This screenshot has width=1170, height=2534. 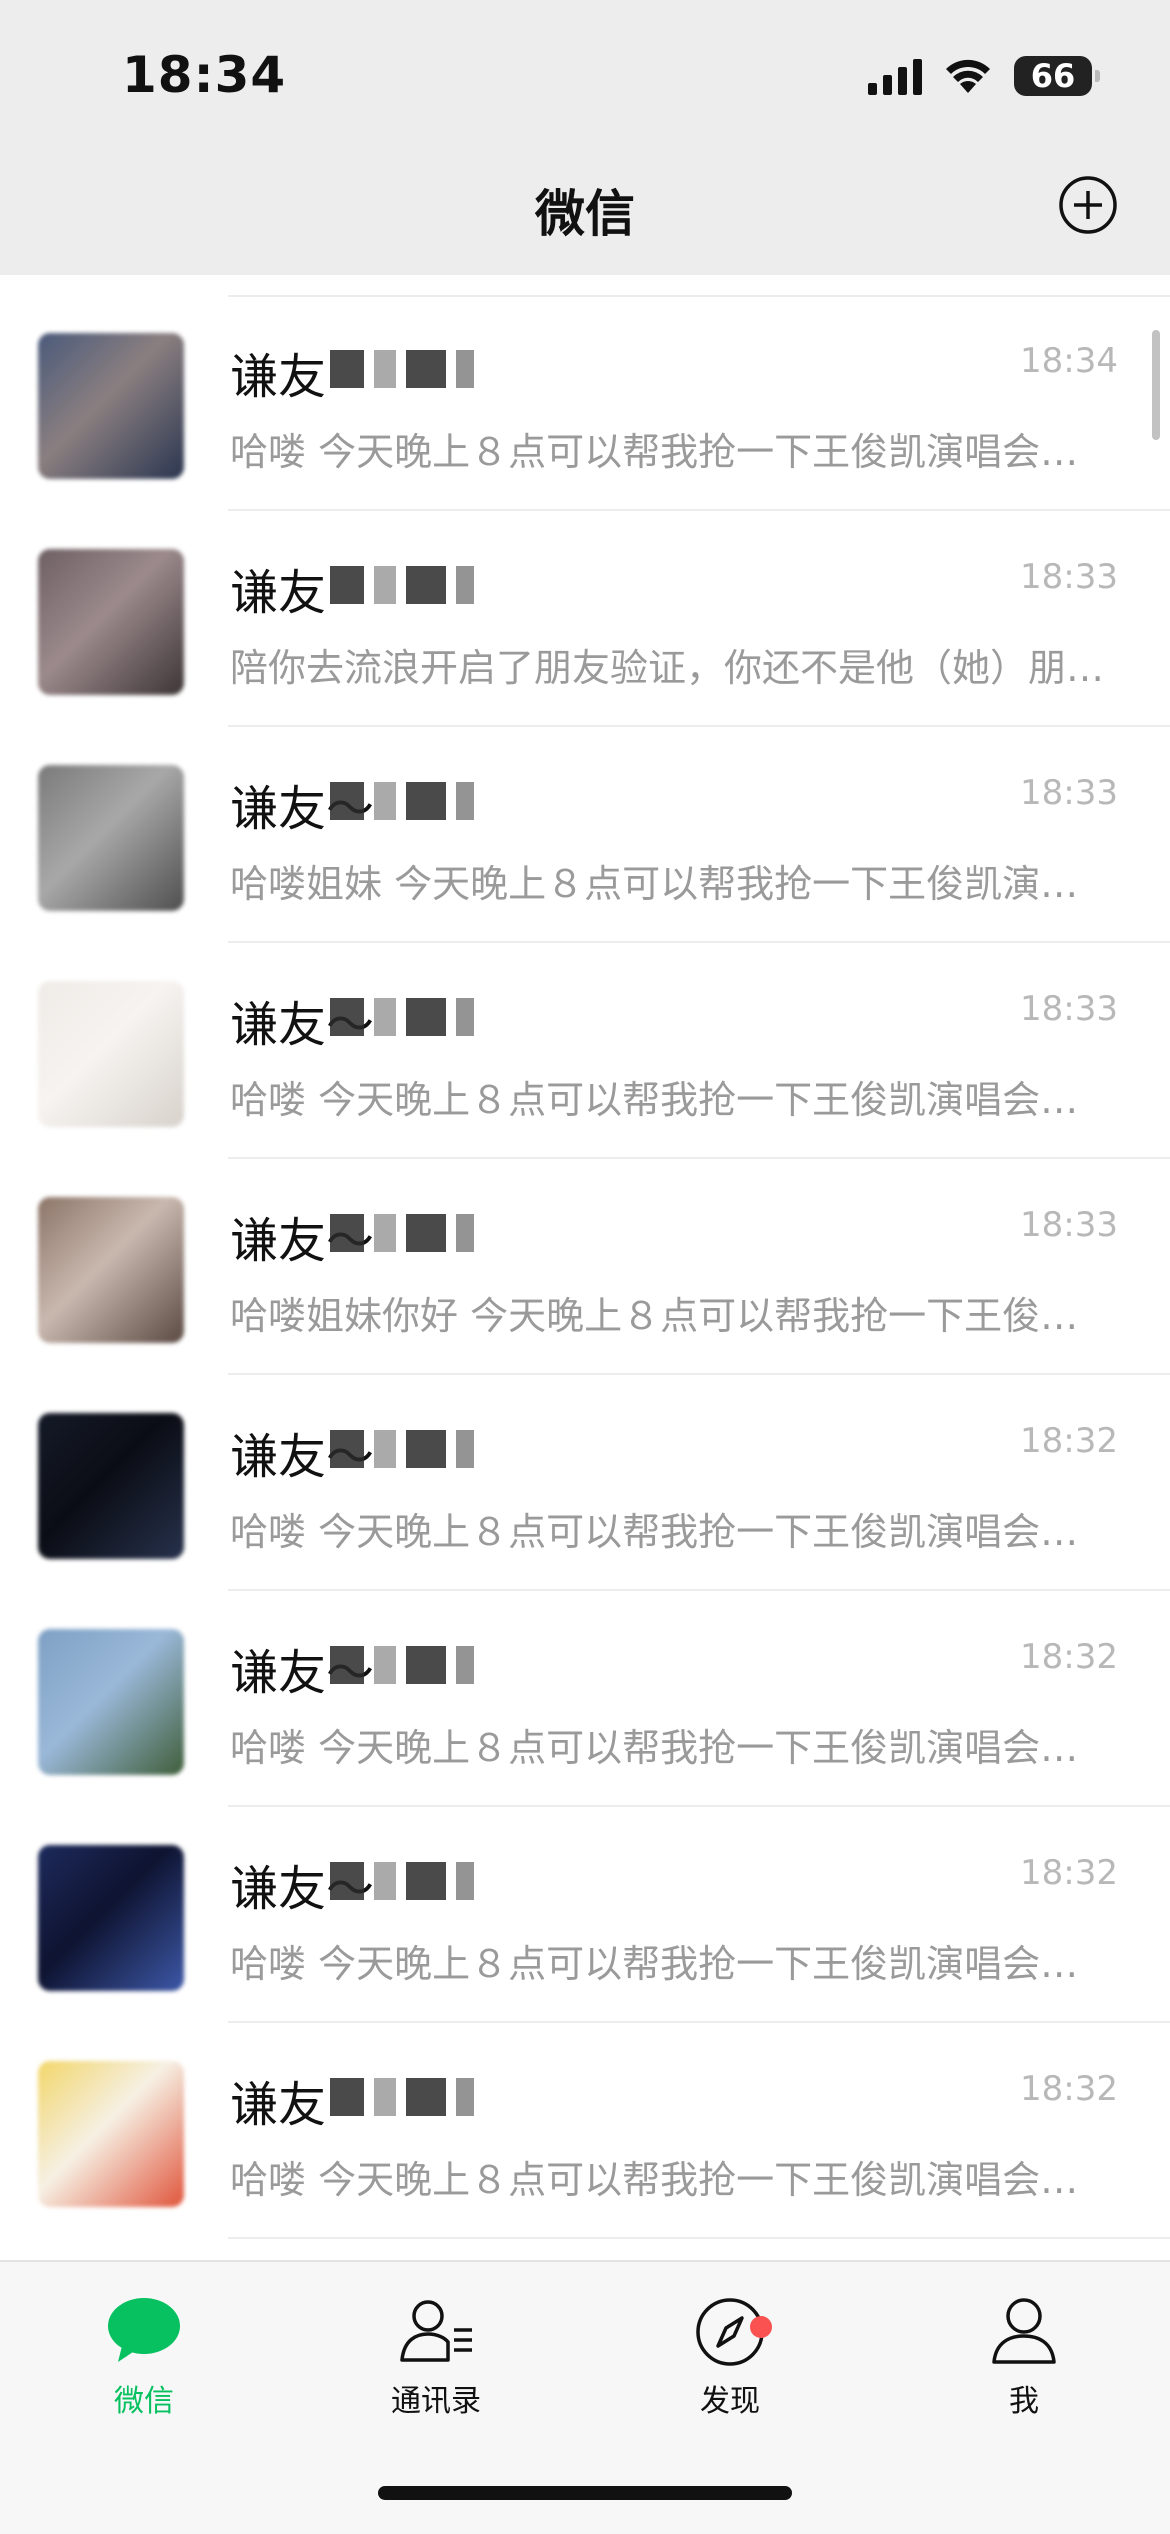 I want to click on tab-chats: 微信, so click(x=144, y=2355).